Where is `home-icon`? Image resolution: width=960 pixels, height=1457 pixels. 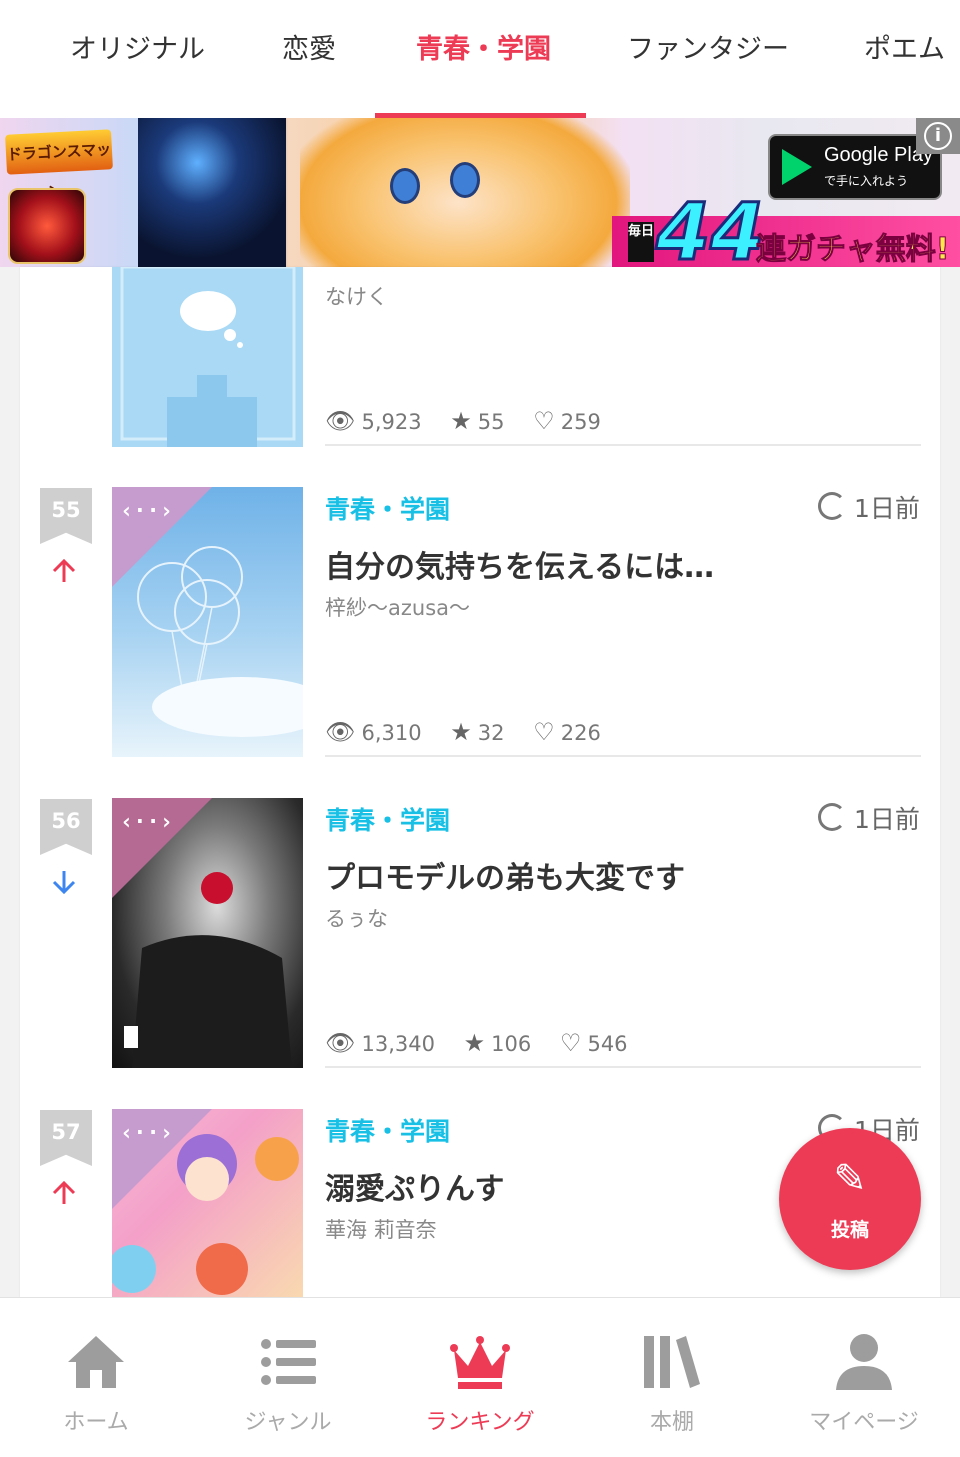 home-icon is located at coordinates (96, 1362).